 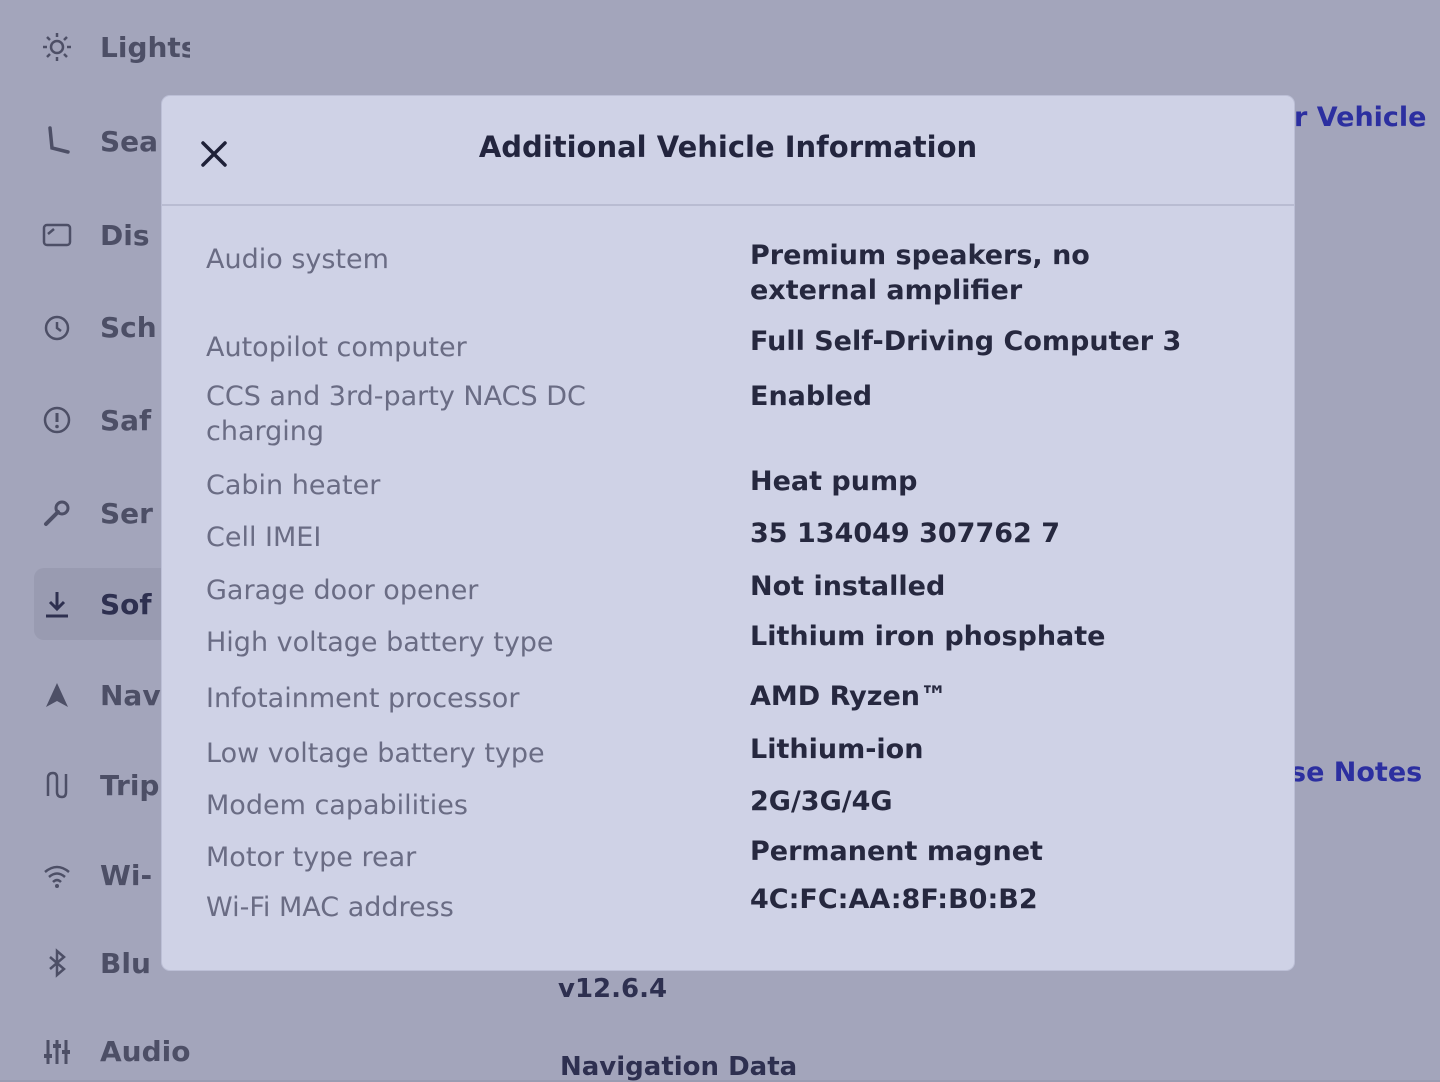 I want to click on trip-icon, so click(x=57, y=785).